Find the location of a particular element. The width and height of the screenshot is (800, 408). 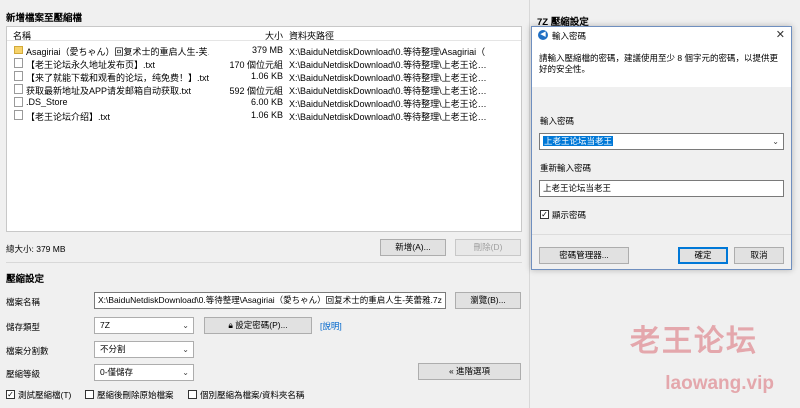

confirm-password-input: 上老王论坛当老王 is located at coordinates (661, 188).